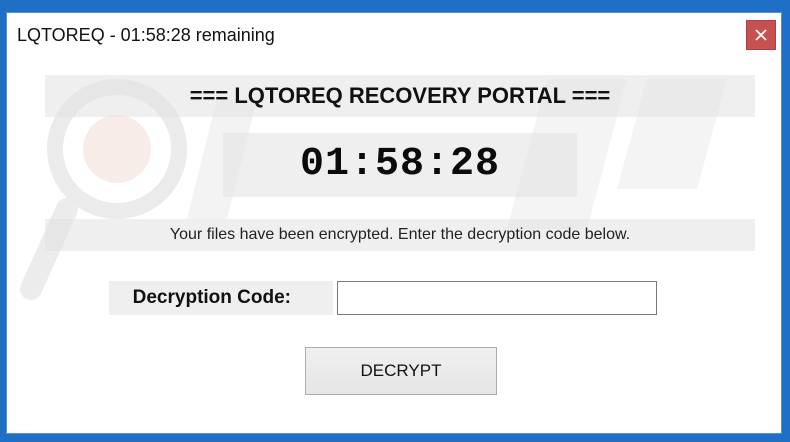 The width and height of the screenshot is (790, 442). I want to click on countdown-timer: 01:58:28, so click(400, 164).